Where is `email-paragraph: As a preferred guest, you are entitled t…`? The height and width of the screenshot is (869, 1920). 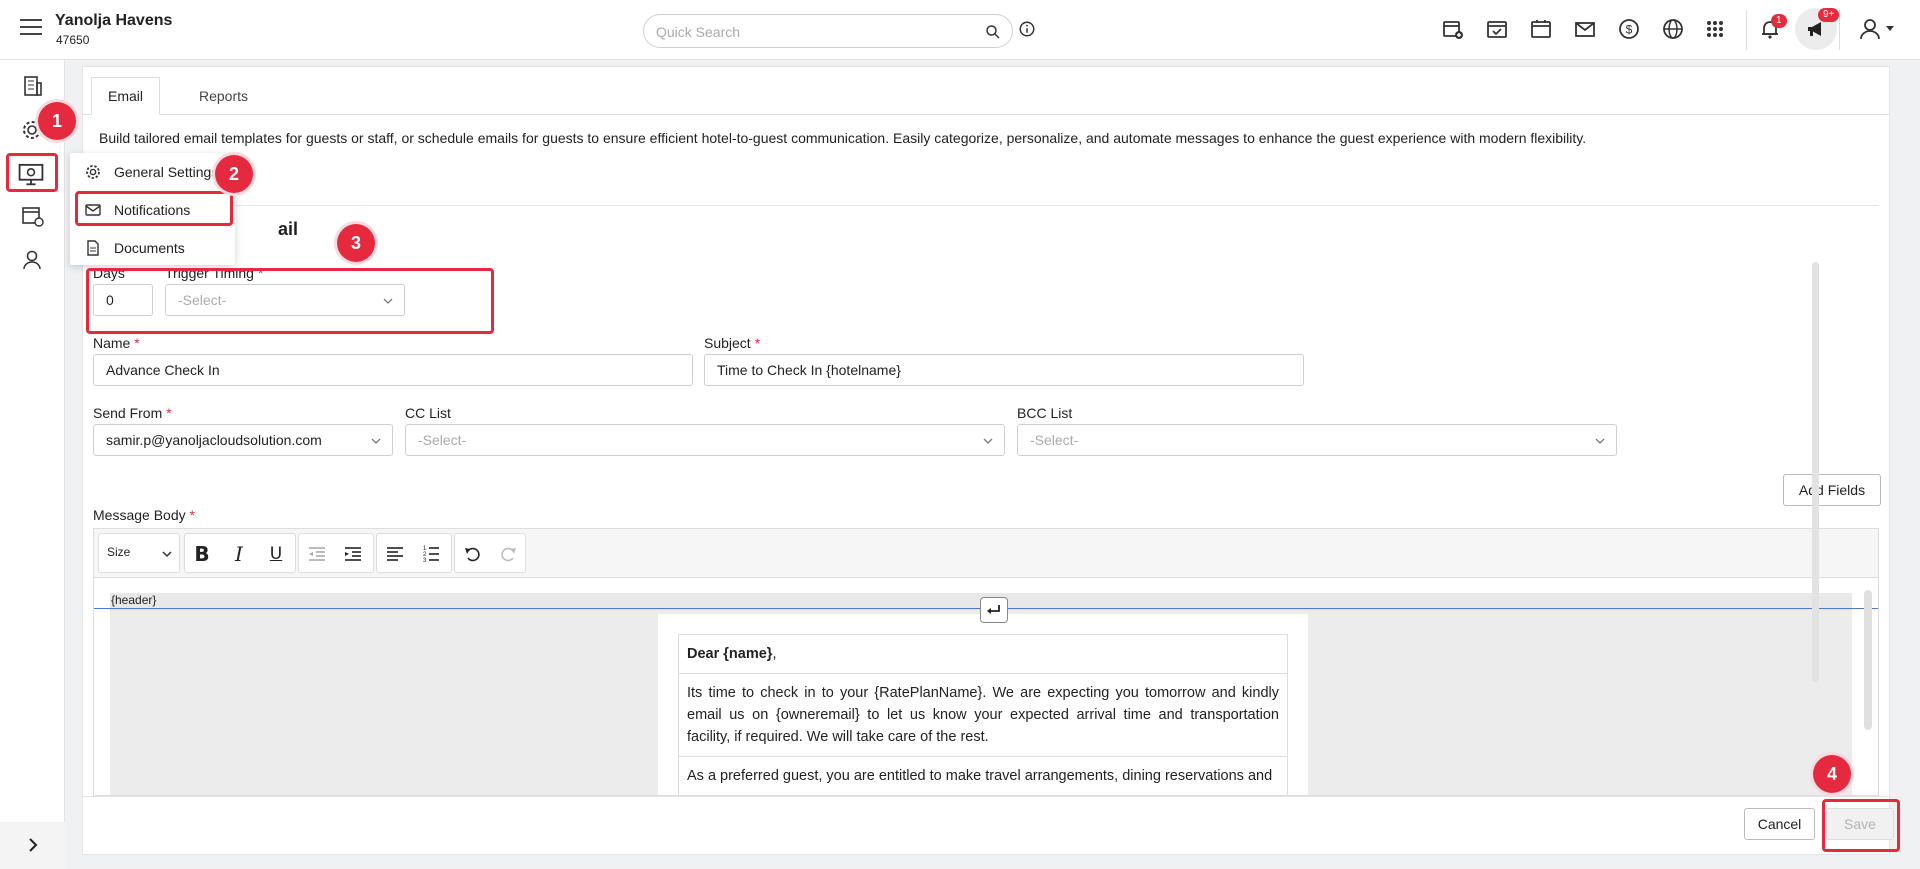
email-paragraph: As a preferred guest, you are entitled t… is located at coordinates (983, 776).